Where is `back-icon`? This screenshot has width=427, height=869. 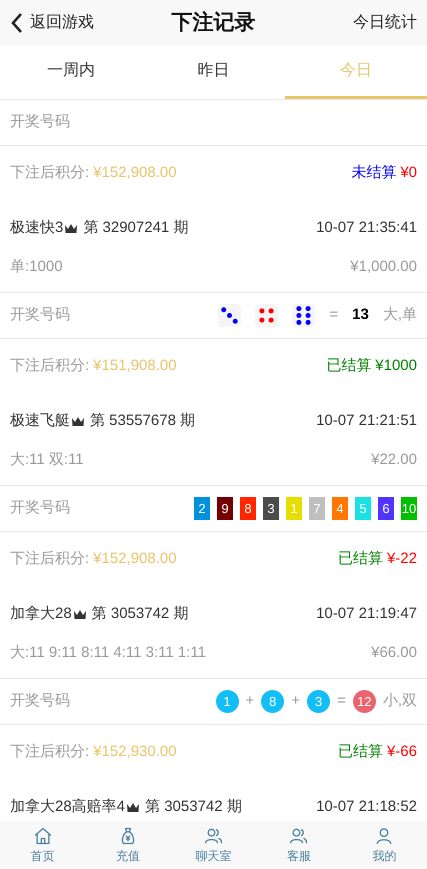 back-icon is located at coordinates (17, 23).